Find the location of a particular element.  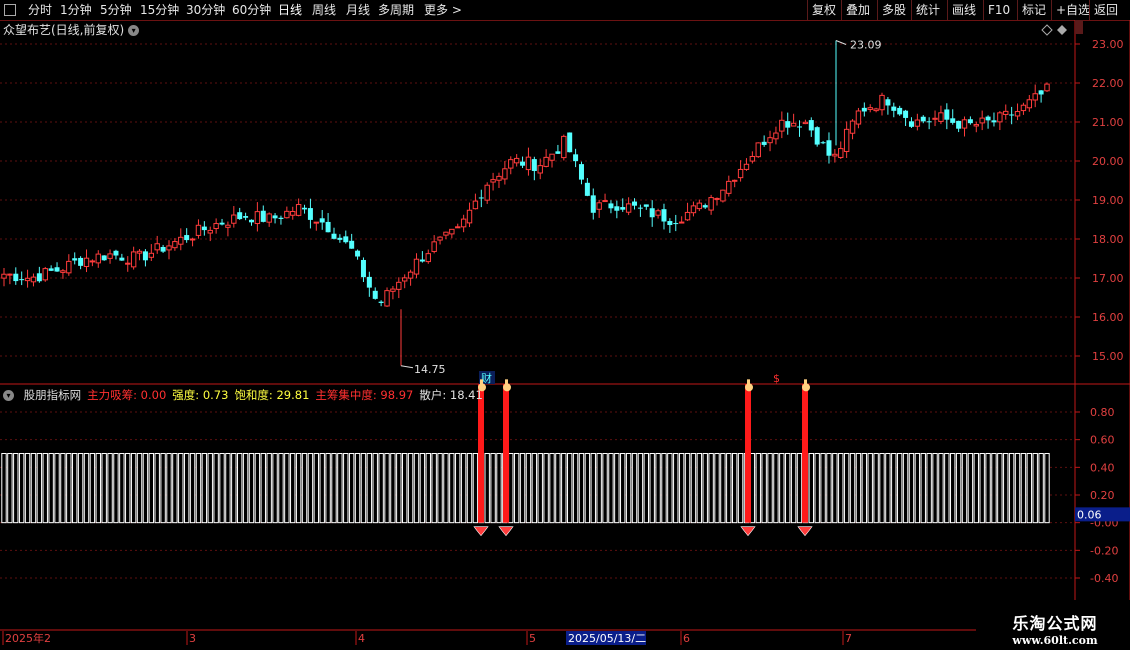

price-tick-label: 23.00 is located at coordinates (1108, 44).